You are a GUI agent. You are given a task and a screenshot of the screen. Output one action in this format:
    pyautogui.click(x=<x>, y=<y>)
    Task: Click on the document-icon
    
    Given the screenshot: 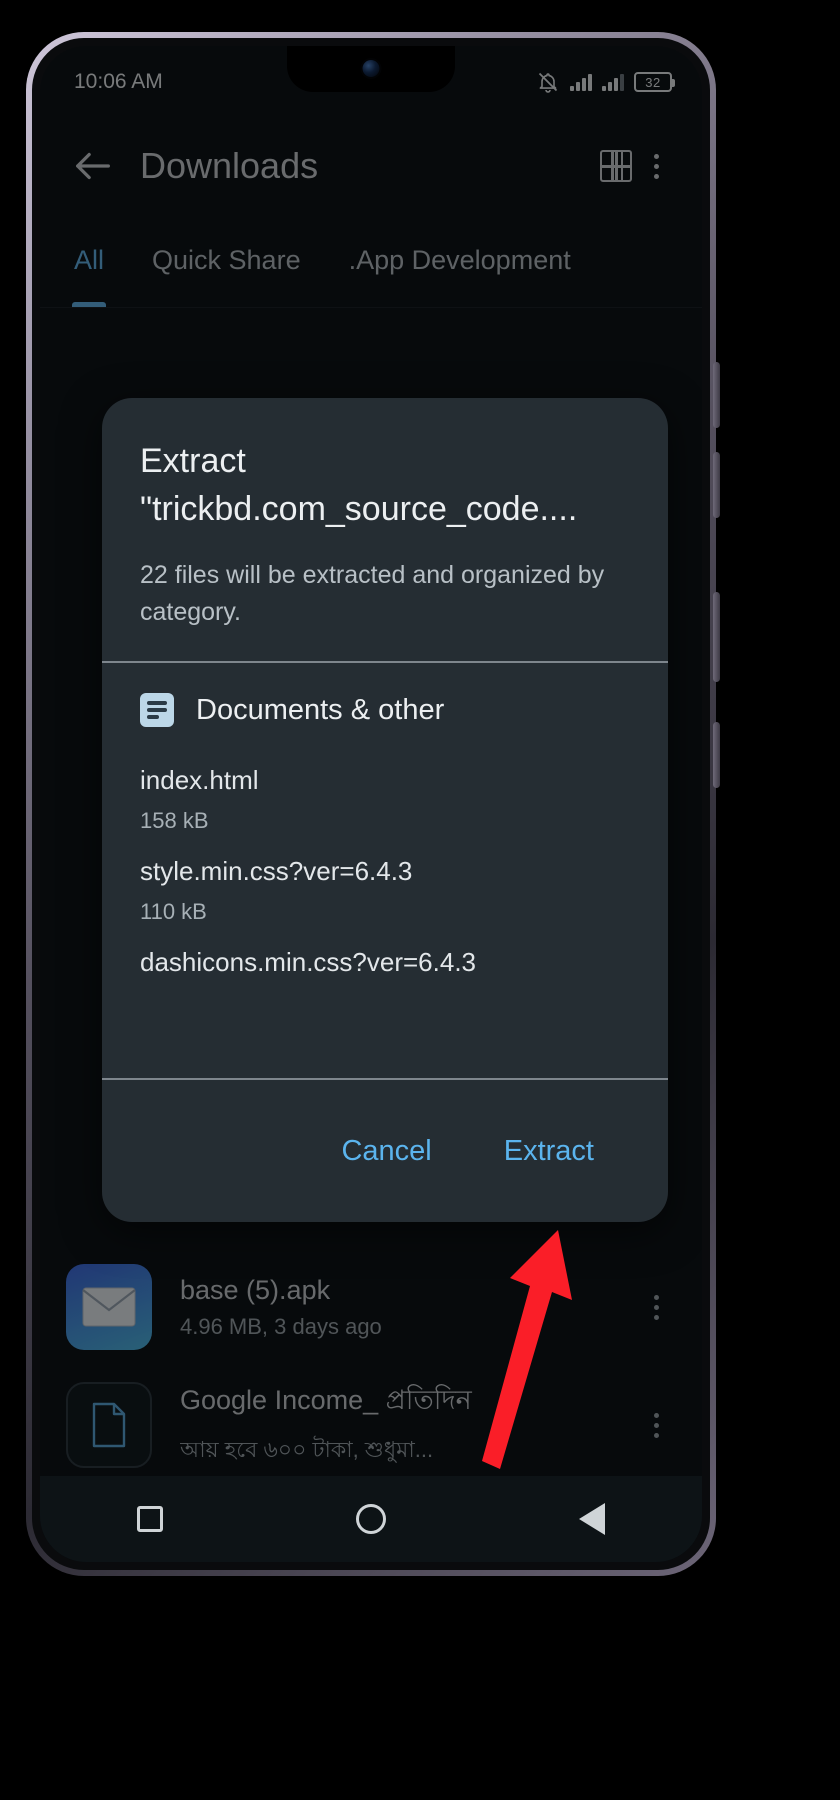 What is the action you would take?
    pyautogui.click(x=157, y=710)
    